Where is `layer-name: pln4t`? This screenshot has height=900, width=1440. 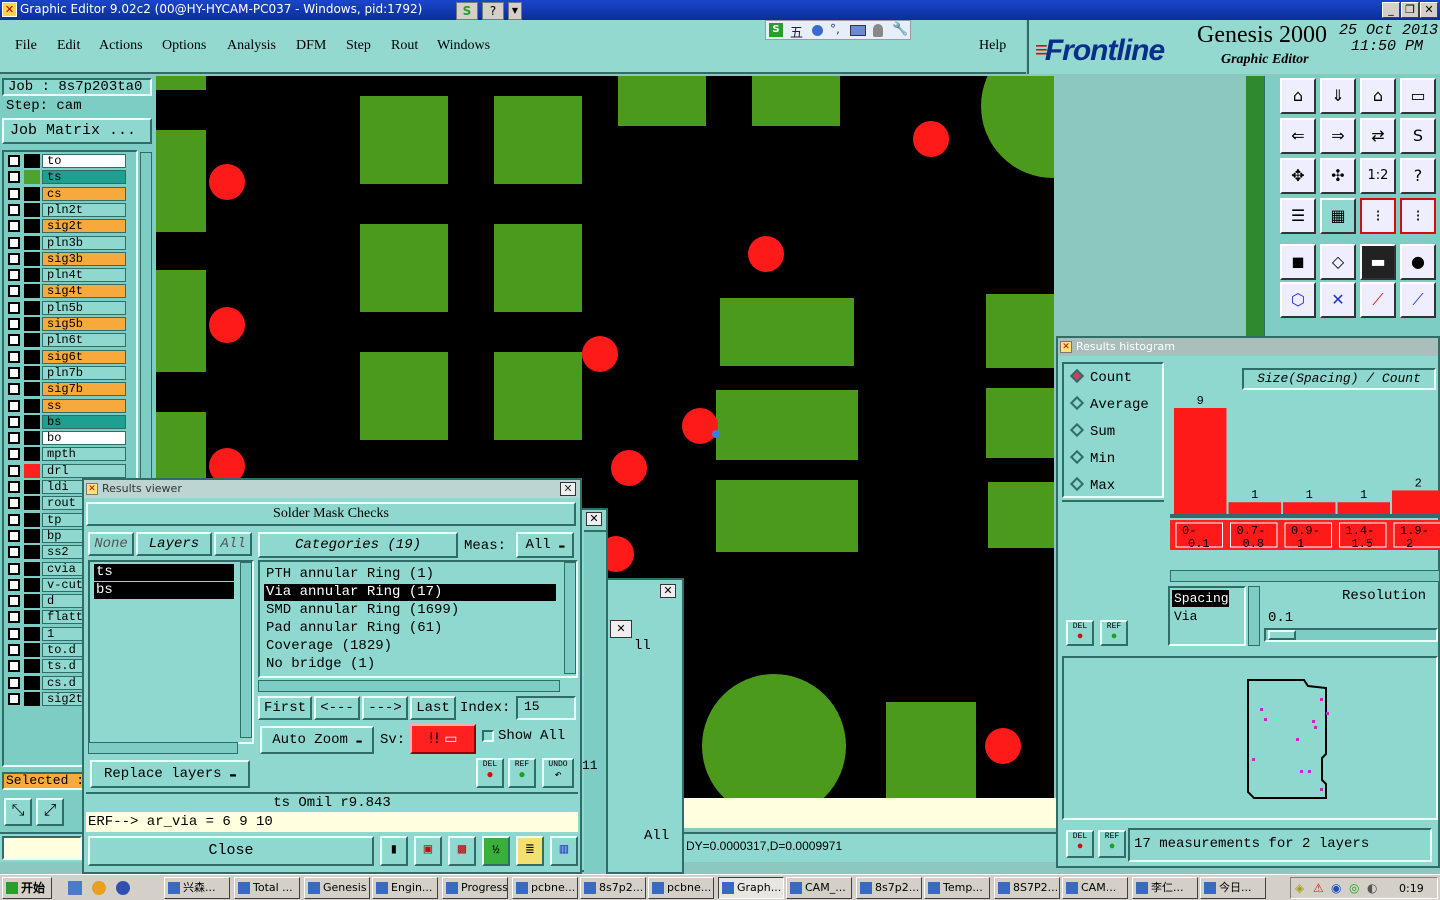 layer-name: pln4t is located at coordinates (84, 275).